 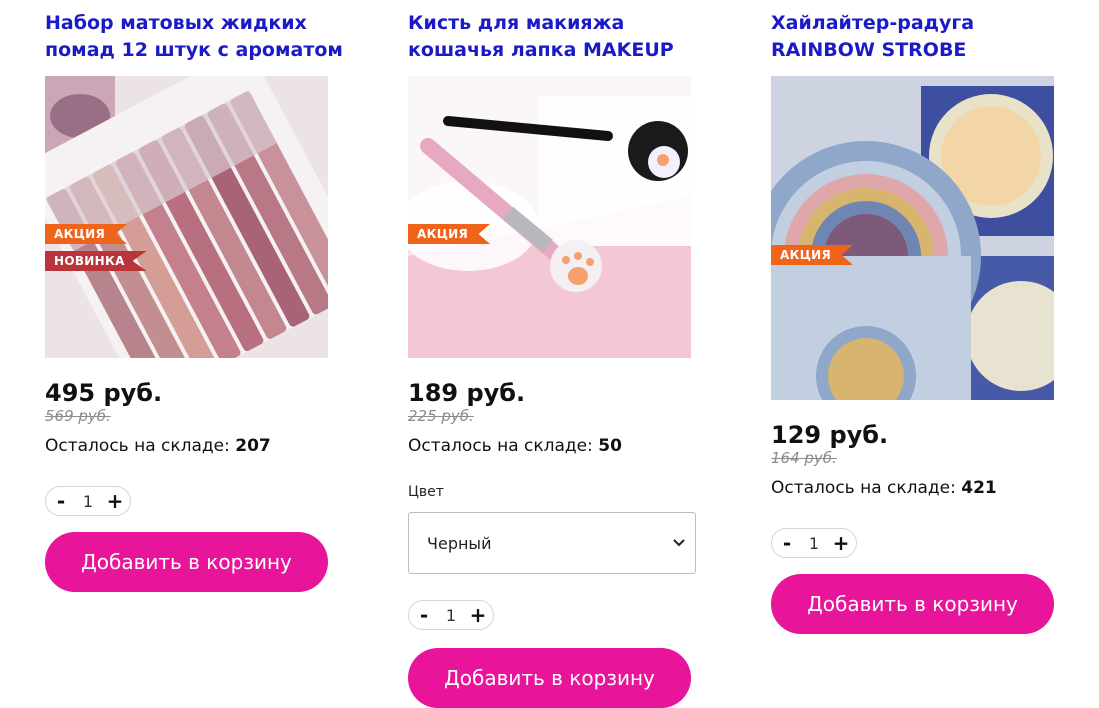 I want to click on product-title: Хайлайтер-радуга RAINBOW STROBE, so click(x=921, y=32).